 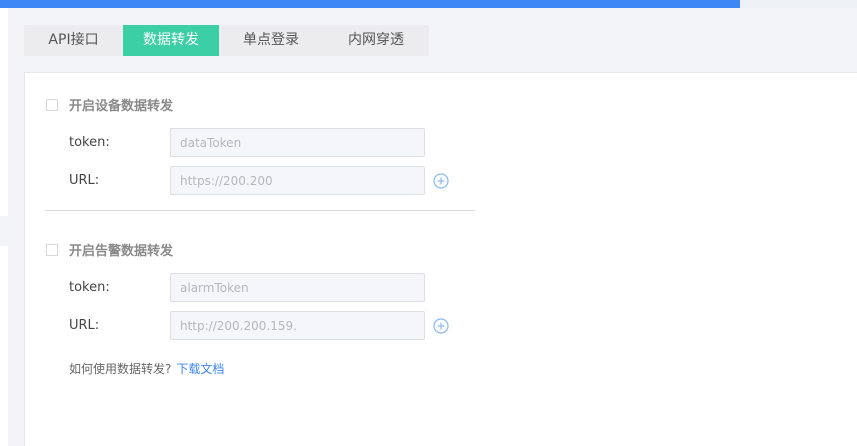 What do you see at coordinates (271, 40) in the screenshot?
I see `tab-sso: 单点登录` at bounding box center [271, 40].